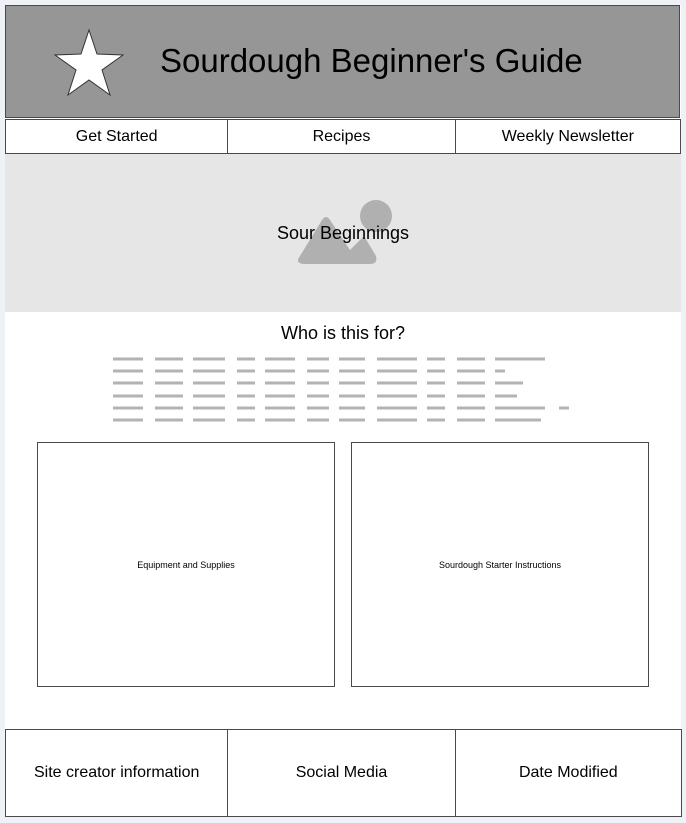 The width and height of the screenshot is (686, 823). I want to click on placeholder-text-block, so click(341, 389).